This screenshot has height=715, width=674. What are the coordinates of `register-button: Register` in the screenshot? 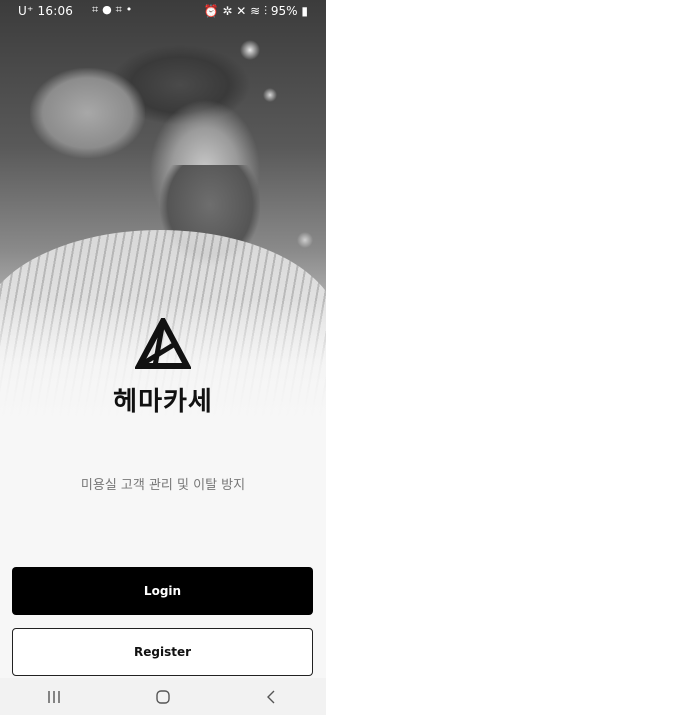 It's located at (162, 652).